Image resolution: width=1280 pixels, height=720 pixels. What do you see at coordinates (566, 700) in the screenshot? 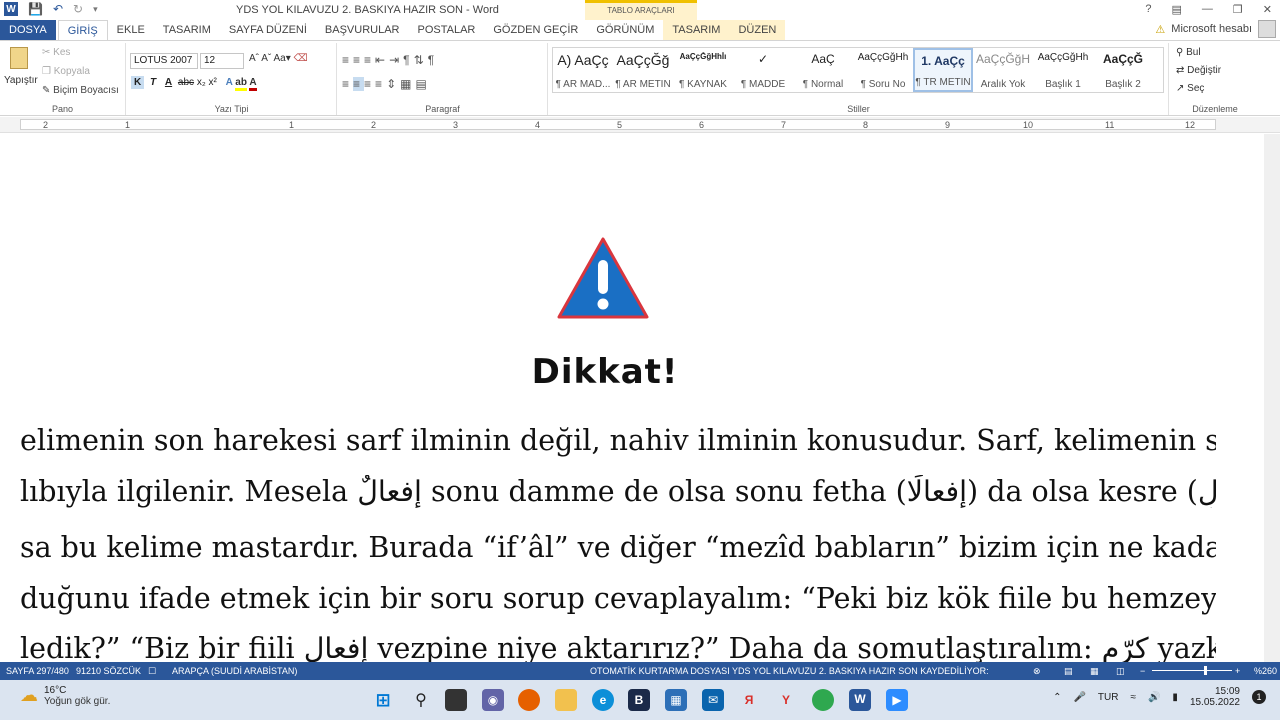
I see `file-explorer-icon` at bounding box center [566, 700].